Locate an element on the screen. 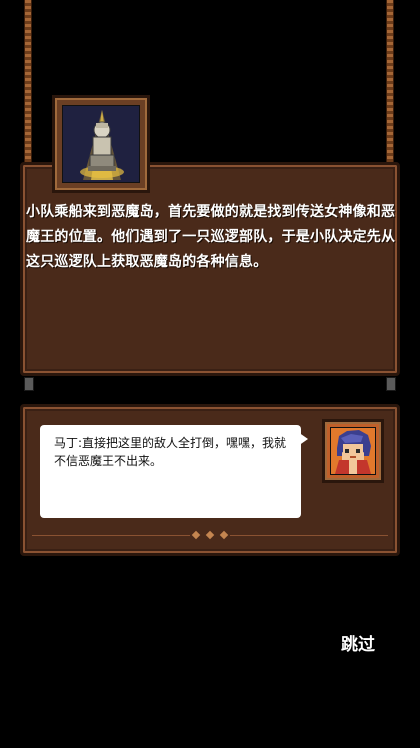 The image size is (420, 748). speech-bubble-tail is located at coordinates (303, 439).